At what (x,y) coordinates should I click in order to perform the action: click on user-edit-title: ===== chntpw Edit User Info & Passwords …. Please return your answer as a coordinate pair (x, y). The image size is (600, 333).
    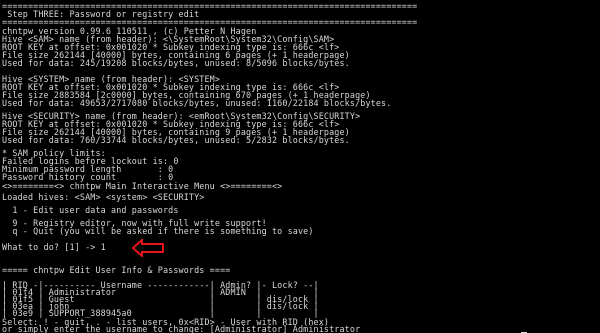
    Looking at the image, I should click on (116, 270).